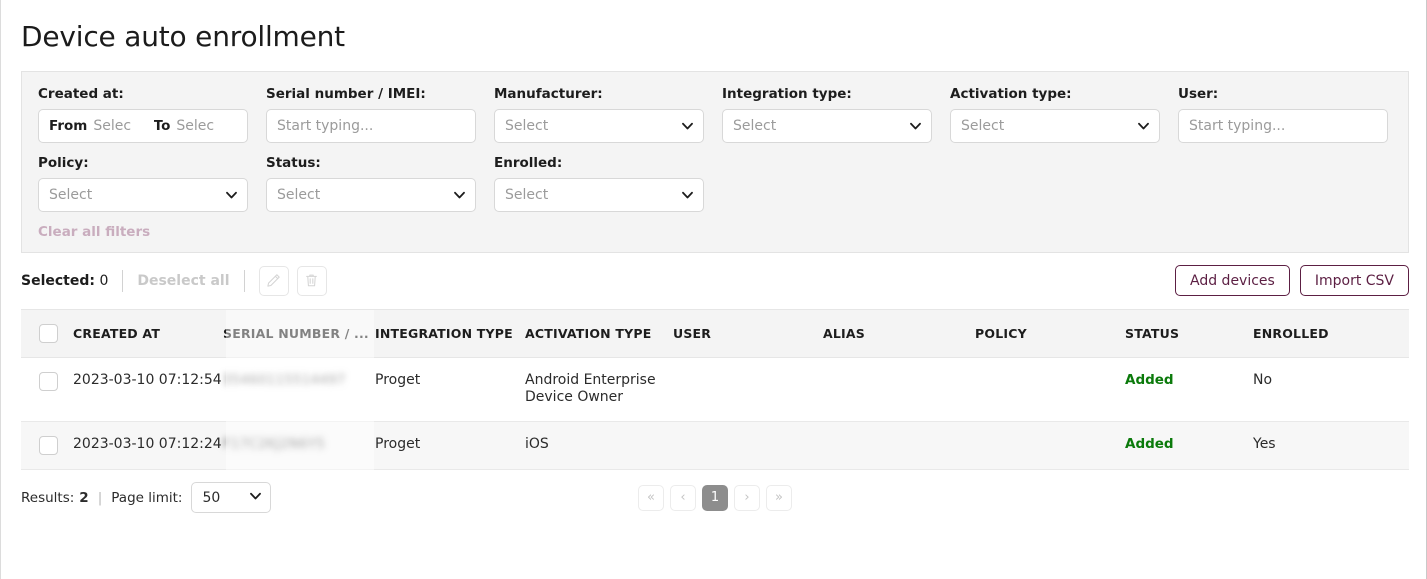 This screenshot has height=579, width=1427. What do you see at coordinates (371, 194) in the screenshot?
I see `status-select: Select` at bounding box center [371, 194].